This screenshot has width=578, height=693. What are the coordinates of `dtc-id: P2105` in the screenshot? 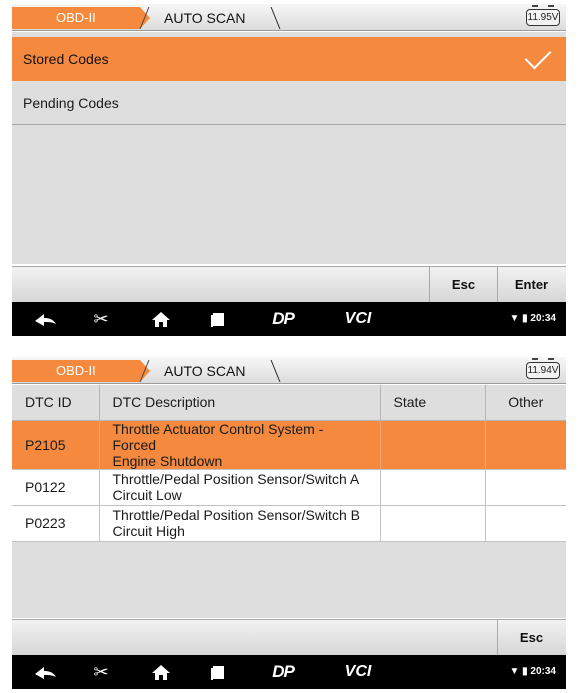 It's located at (56, 445).